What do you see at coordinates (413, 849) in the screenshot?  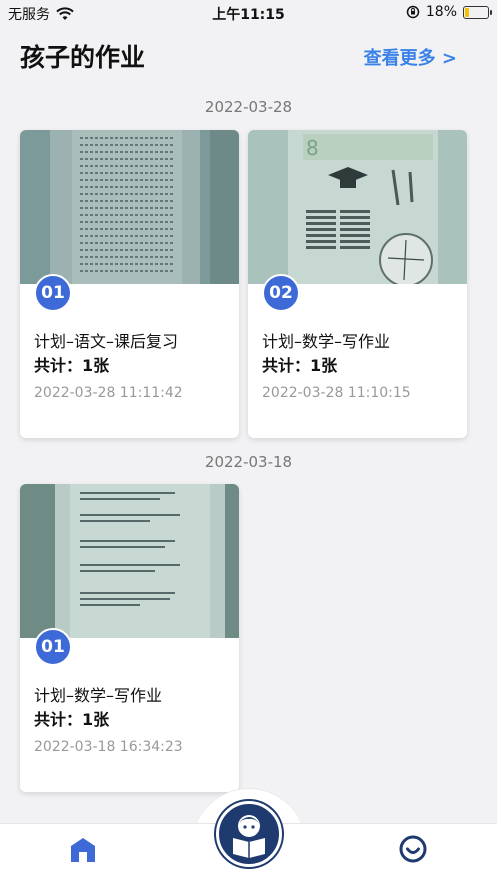 I see `smile-profile-icon` at bounding box center [413, 849].